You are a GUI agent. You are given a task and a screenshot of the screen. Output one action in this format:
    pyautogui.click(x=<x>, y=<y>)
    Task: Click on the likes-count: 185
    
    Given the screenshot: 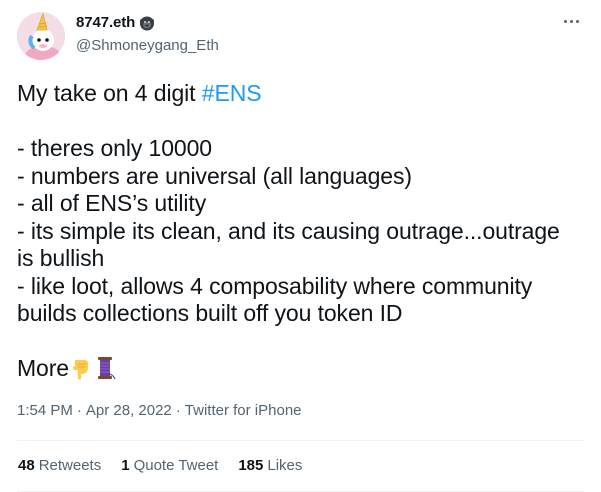 What is the action you would take?
    pyautogui.click(x=251, y=465)
    